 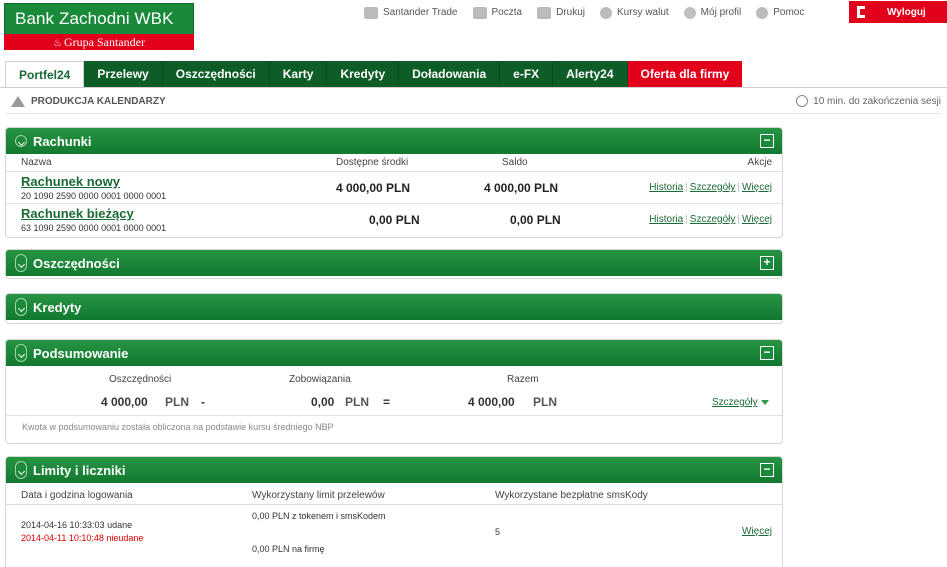 I want to click on topnav-print: Drukuj, so click(x=561, y=12).